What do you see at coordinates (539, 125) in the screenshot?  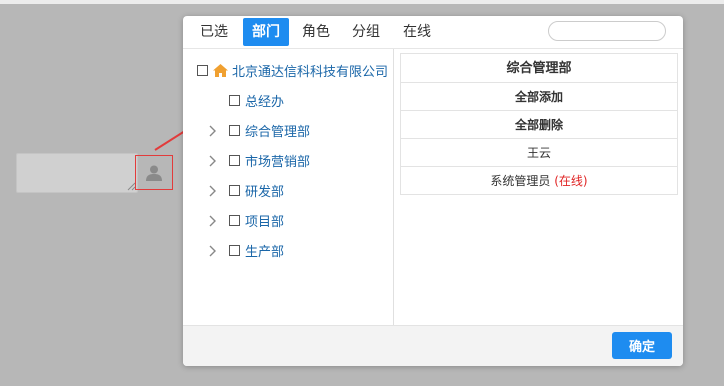 I see `remove-all-button: 全部删除` at bounding box center [539, 125].